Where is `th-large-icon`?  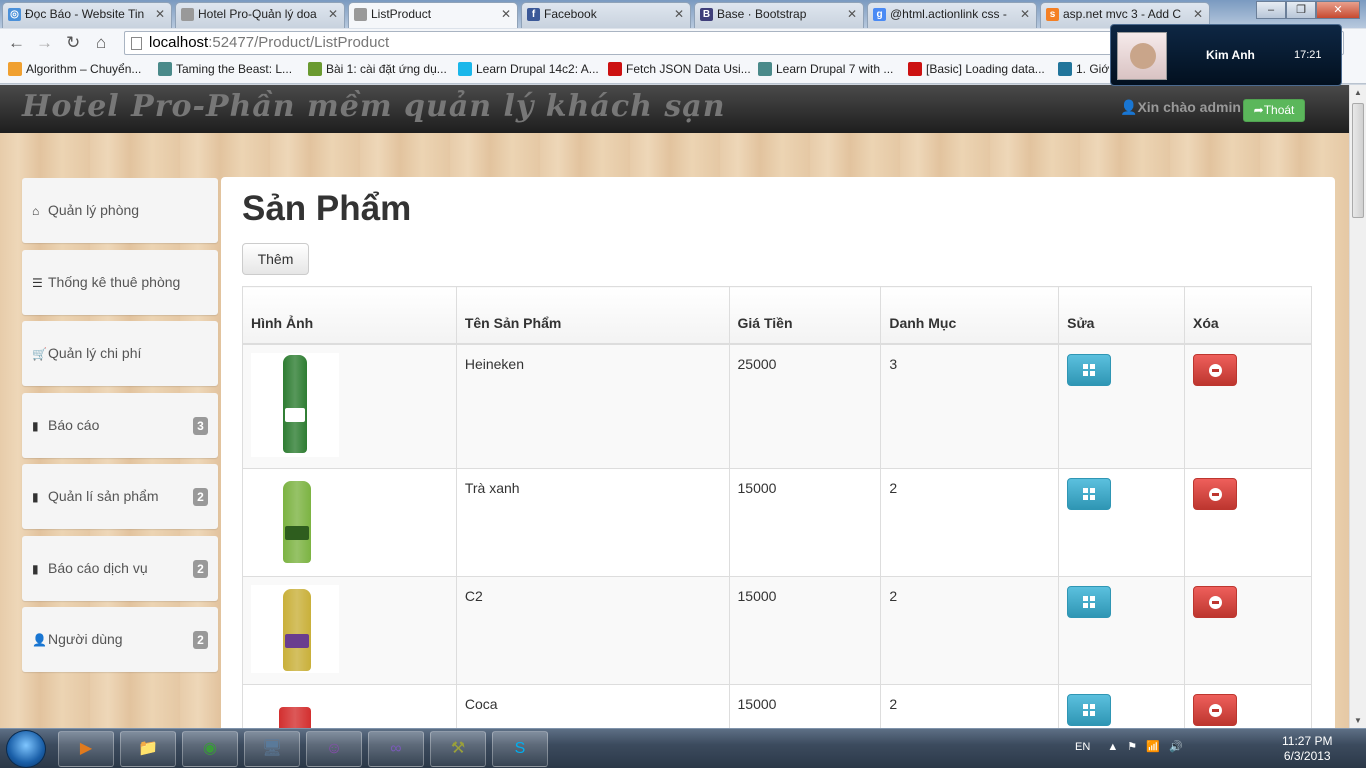
th-large-icon is located at coordinates (1089, 493).